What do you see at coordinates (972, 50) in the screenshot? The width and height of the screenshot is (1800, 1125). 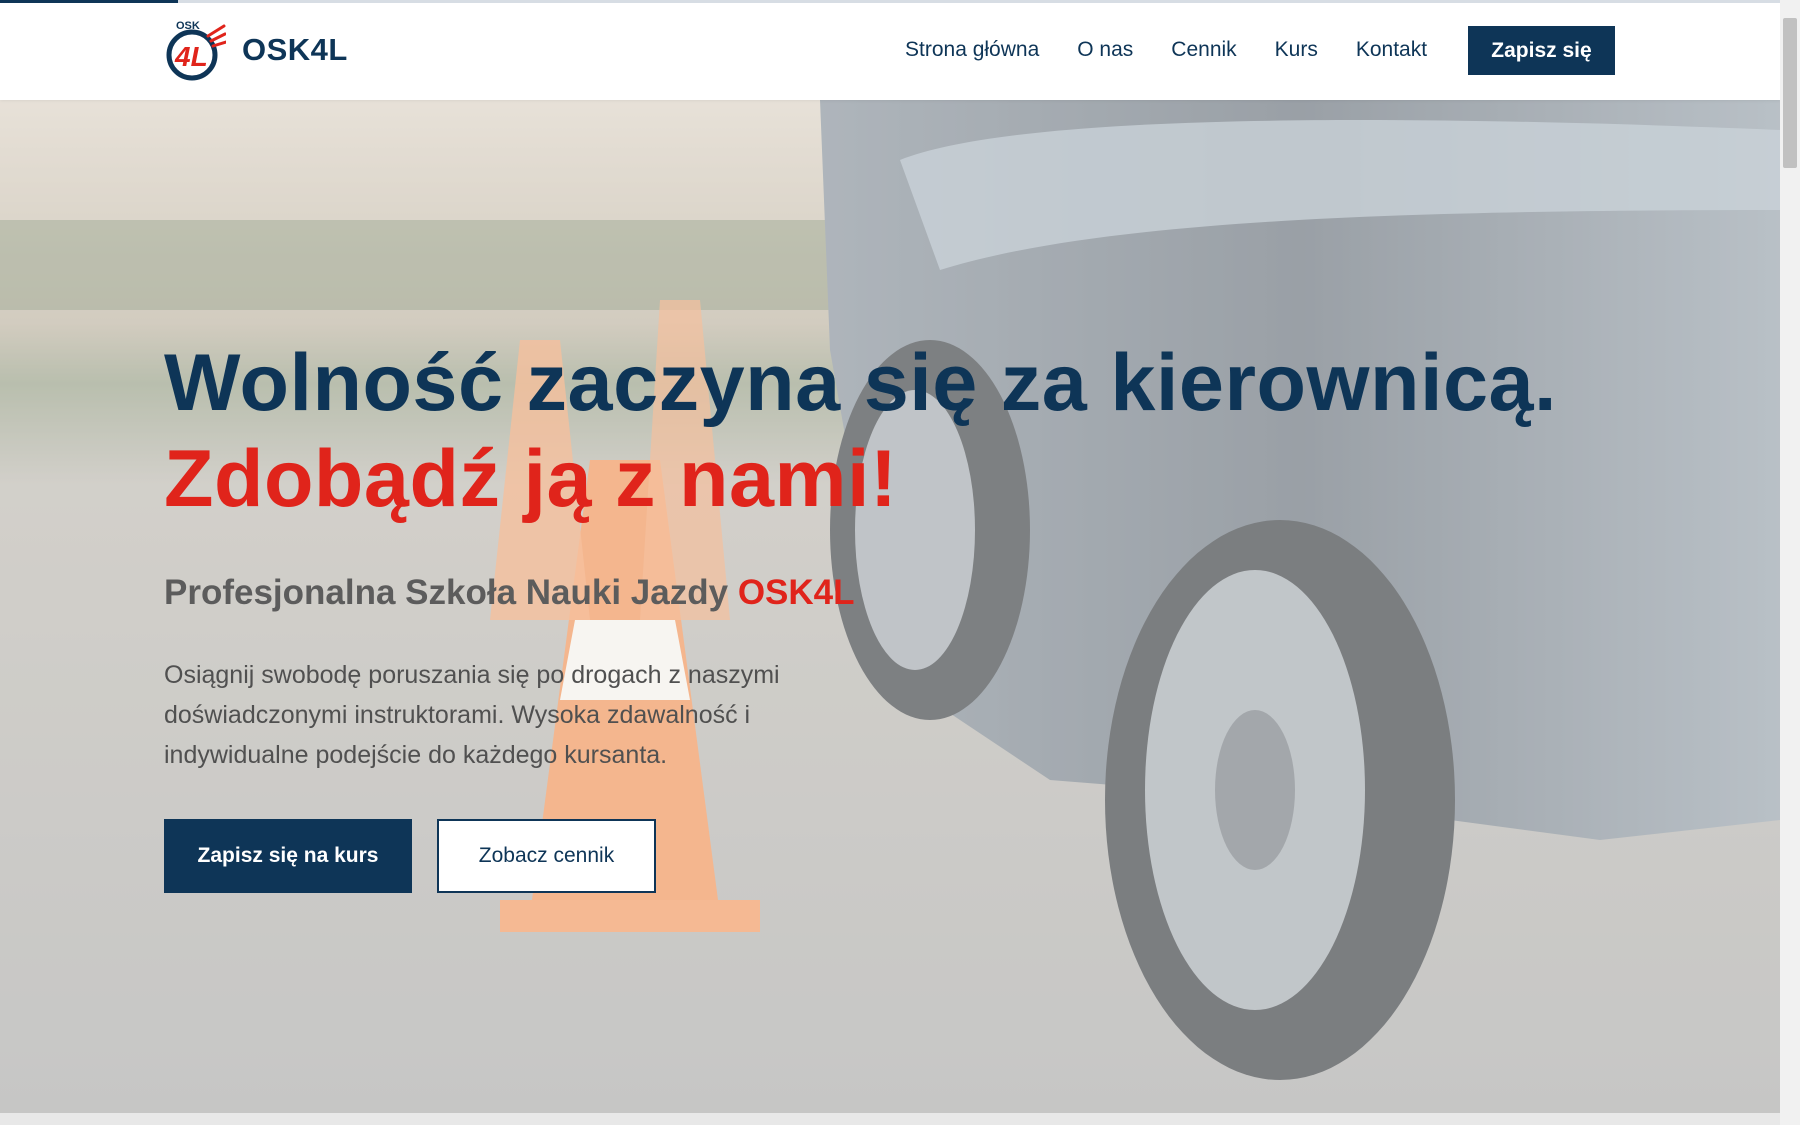 I see `nav-item-home: Strona główna` at bounding box center [972, 50].